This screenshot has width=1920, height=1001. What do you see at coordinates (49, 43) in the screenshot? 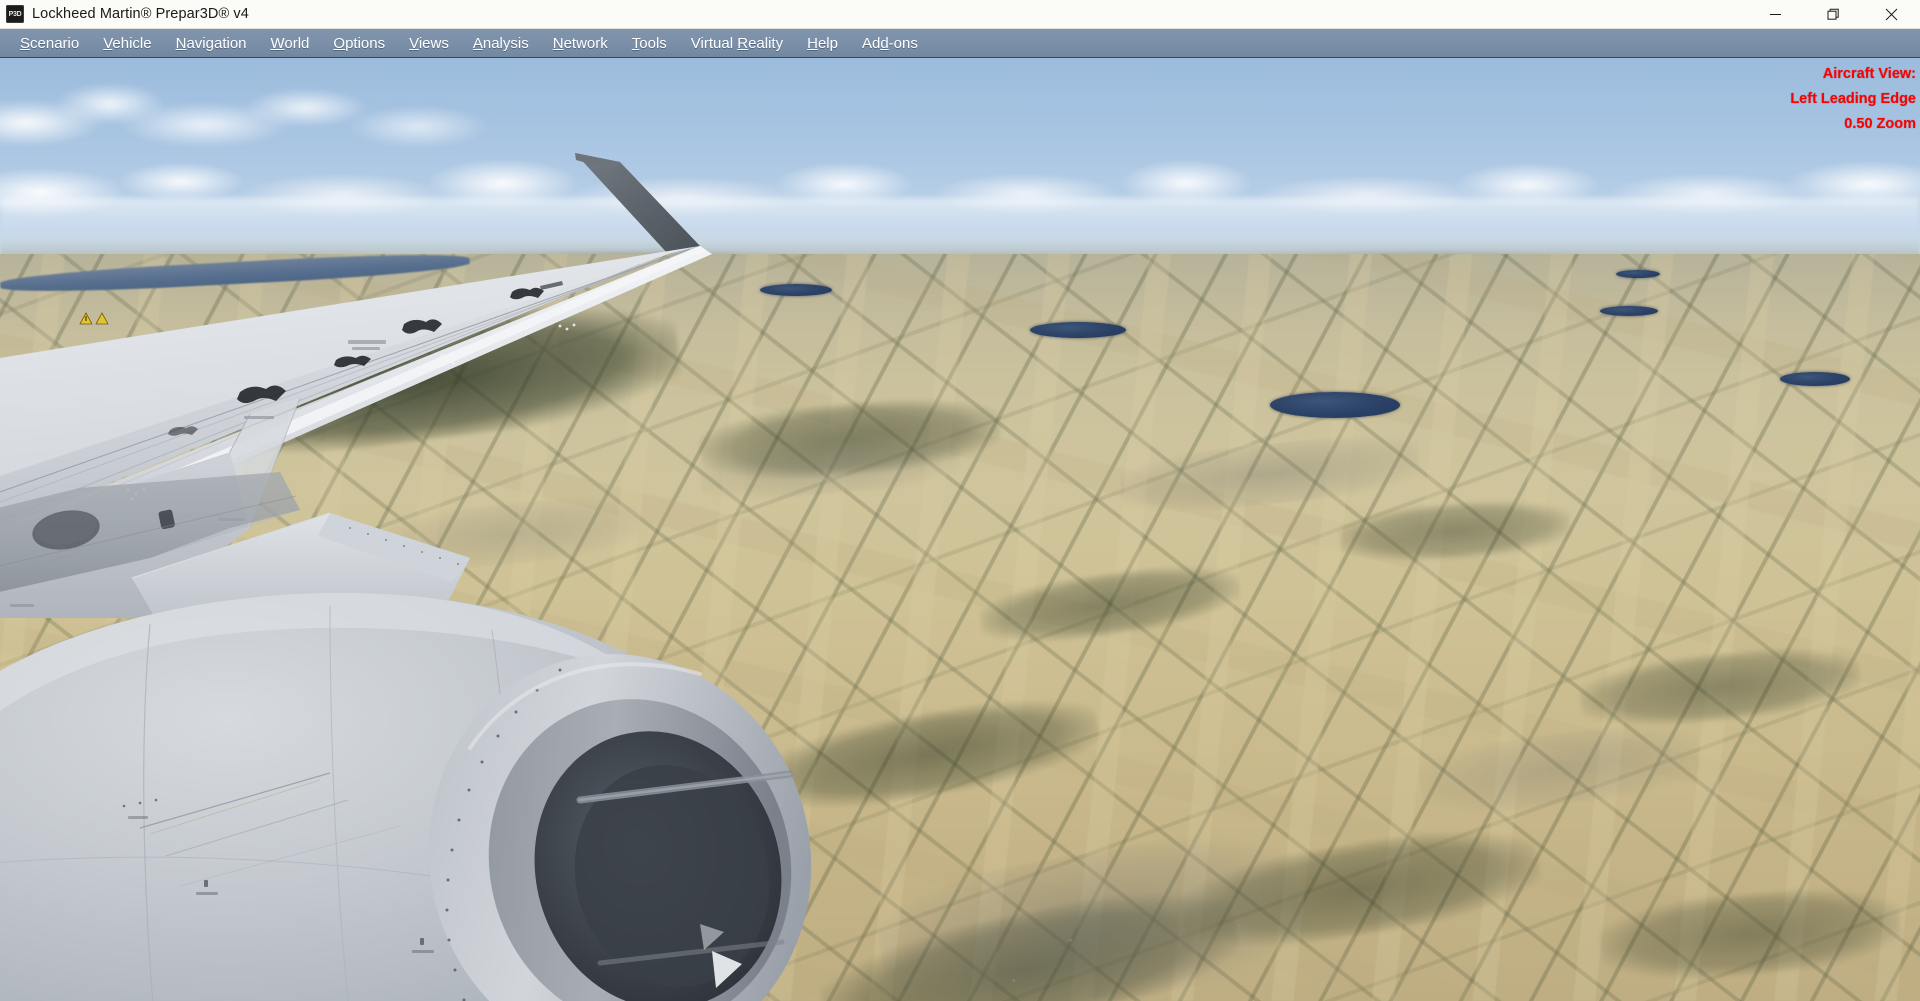
I see `menu-item-scenario: Scenario` at bounding box center [49, 43].